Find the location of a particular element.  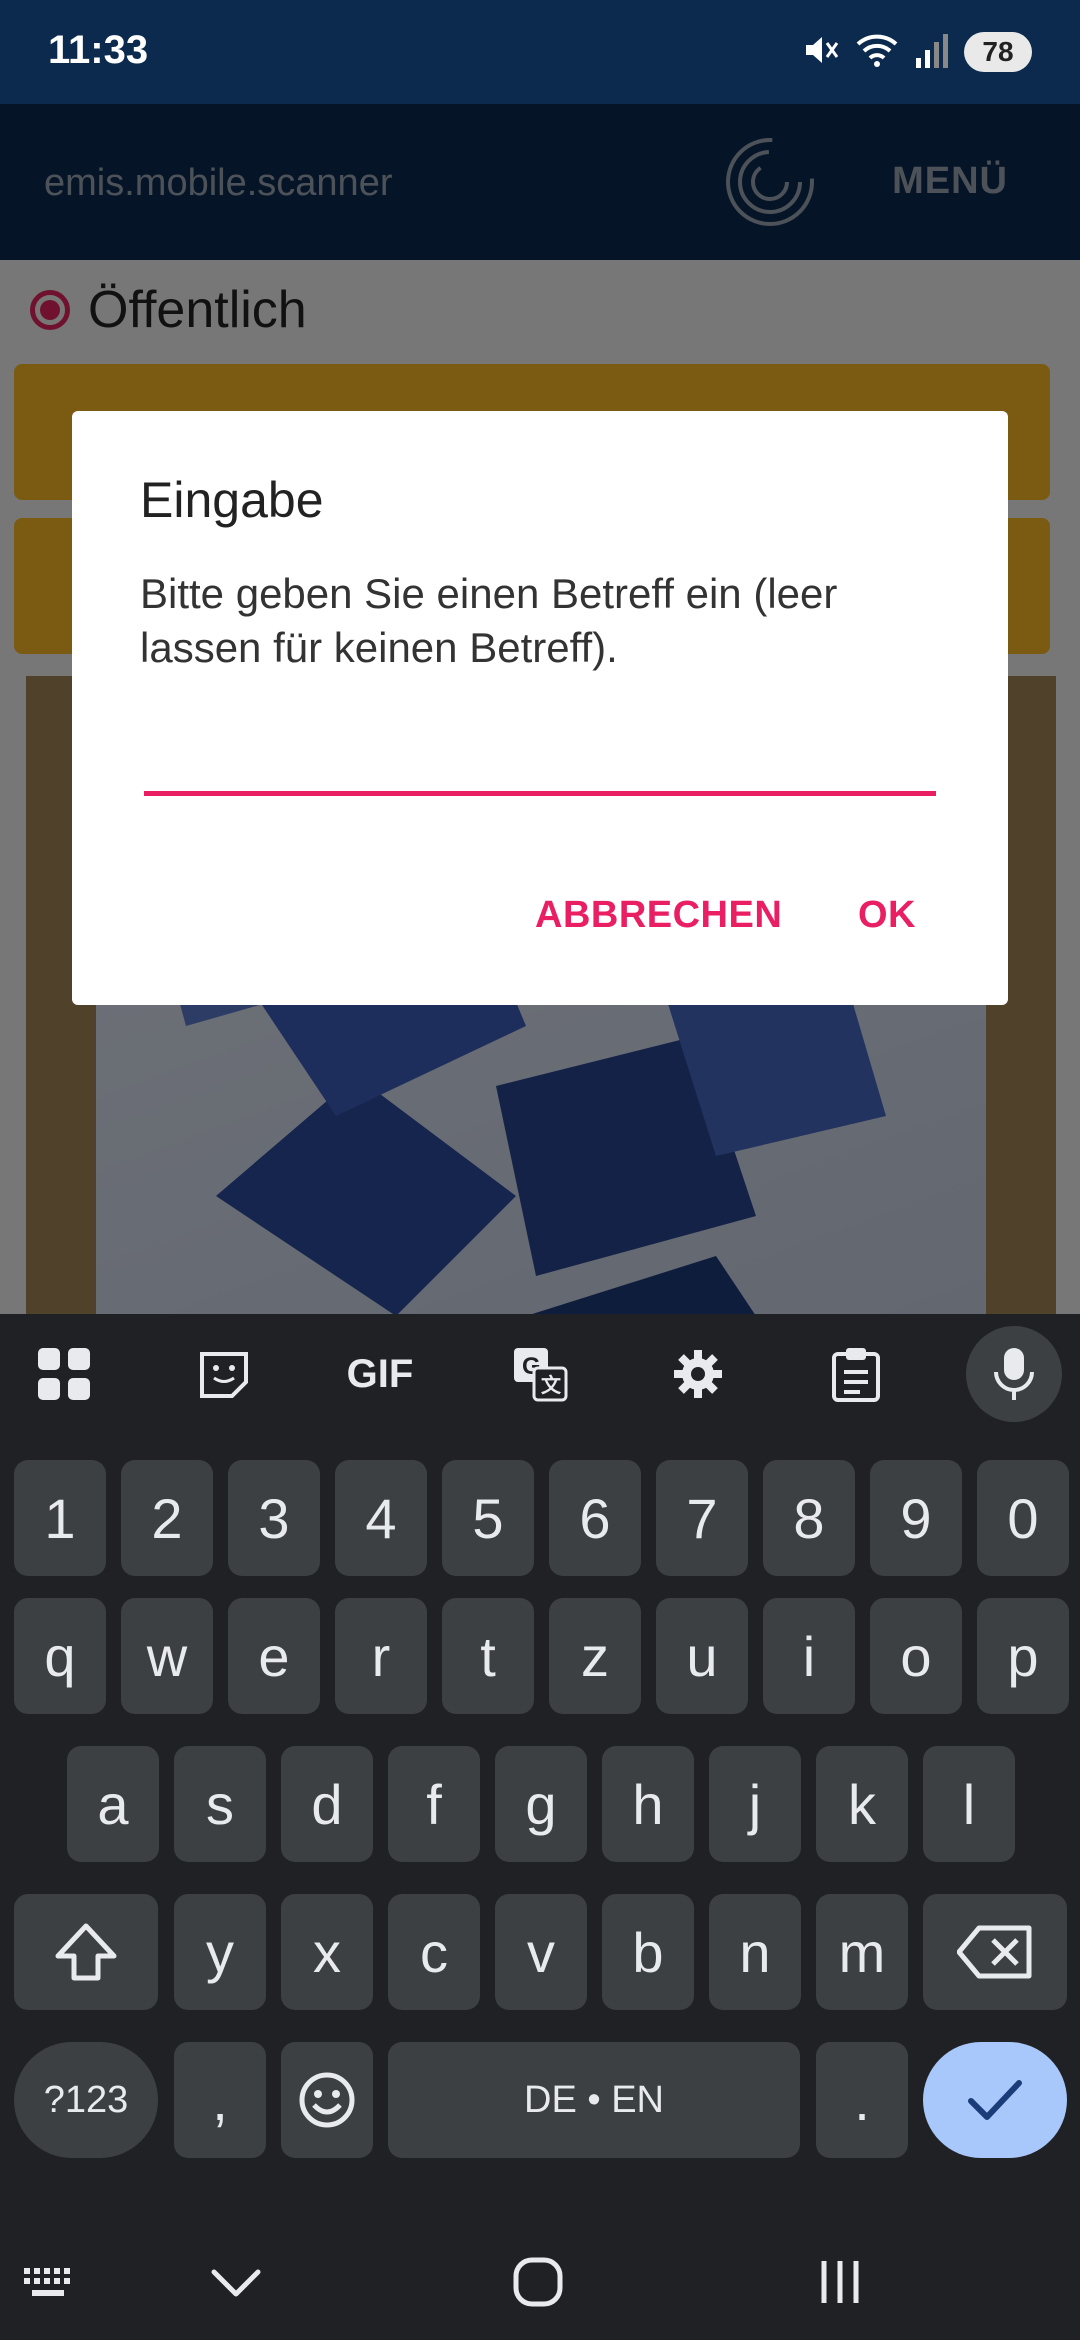

key-w: w is located at coordinates (167, 1656).